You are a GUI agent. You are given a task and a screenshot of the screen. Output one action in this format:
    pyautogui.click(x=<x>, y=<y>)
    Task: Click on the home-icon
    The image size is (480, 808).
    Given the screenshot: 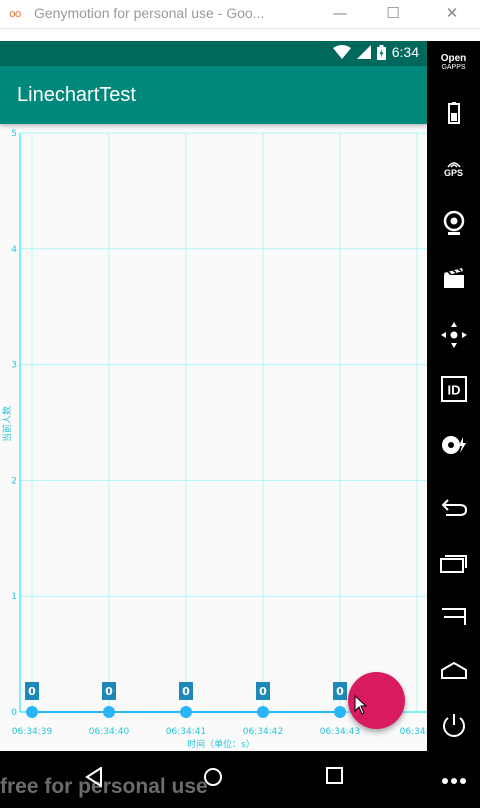 What is the action you would take?
    pyautogui.click(x=453, y=670)
    